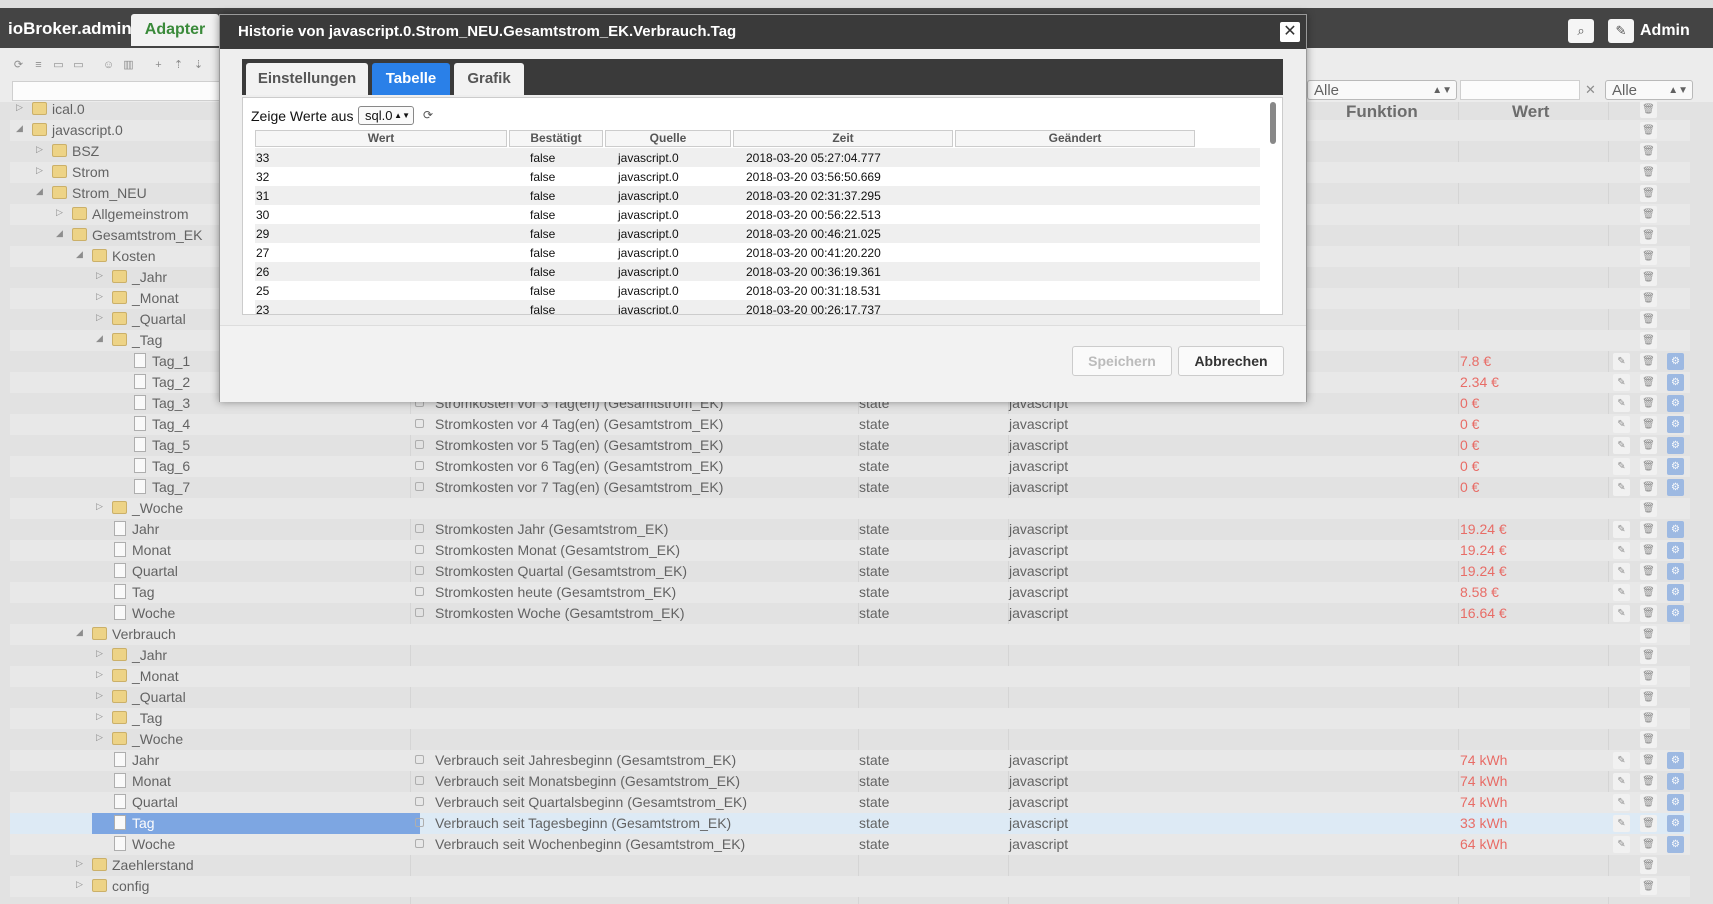 The height and width of the screenshot is (904, 1713). Describe the element at coordinates (813, 234) in the screenshot. I see `history-time: 2018-03-20 00:46:21.025` at that location.